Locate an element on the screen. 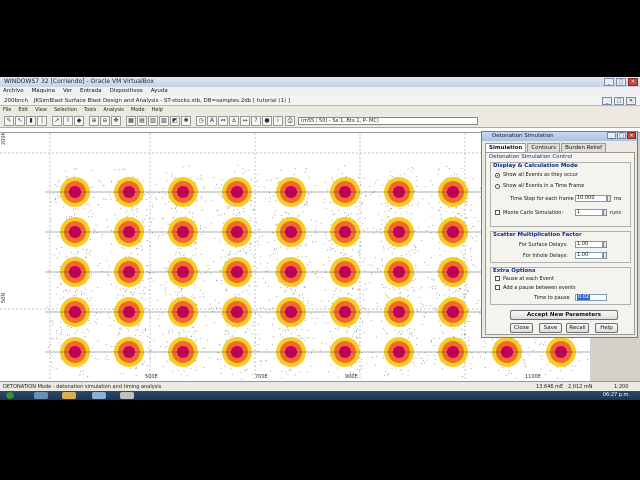 The height and width of the screenshot is (480, 640). menu-dispositivos: Dispositivos is located at coordinates (126, 91).